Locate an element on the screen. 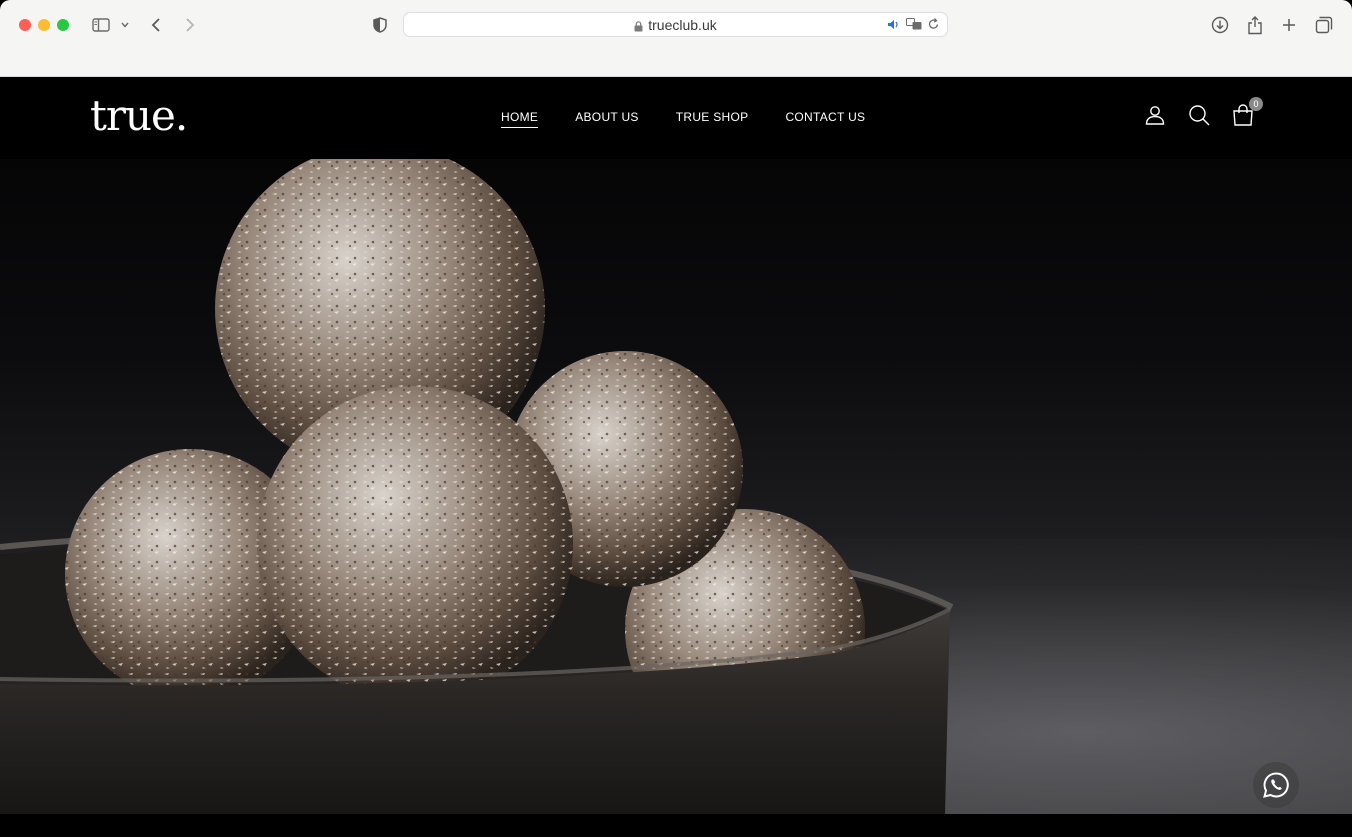 The width and height of the screenshot is (1352, 837). plus-icon is located at coordinates (1289, 25).